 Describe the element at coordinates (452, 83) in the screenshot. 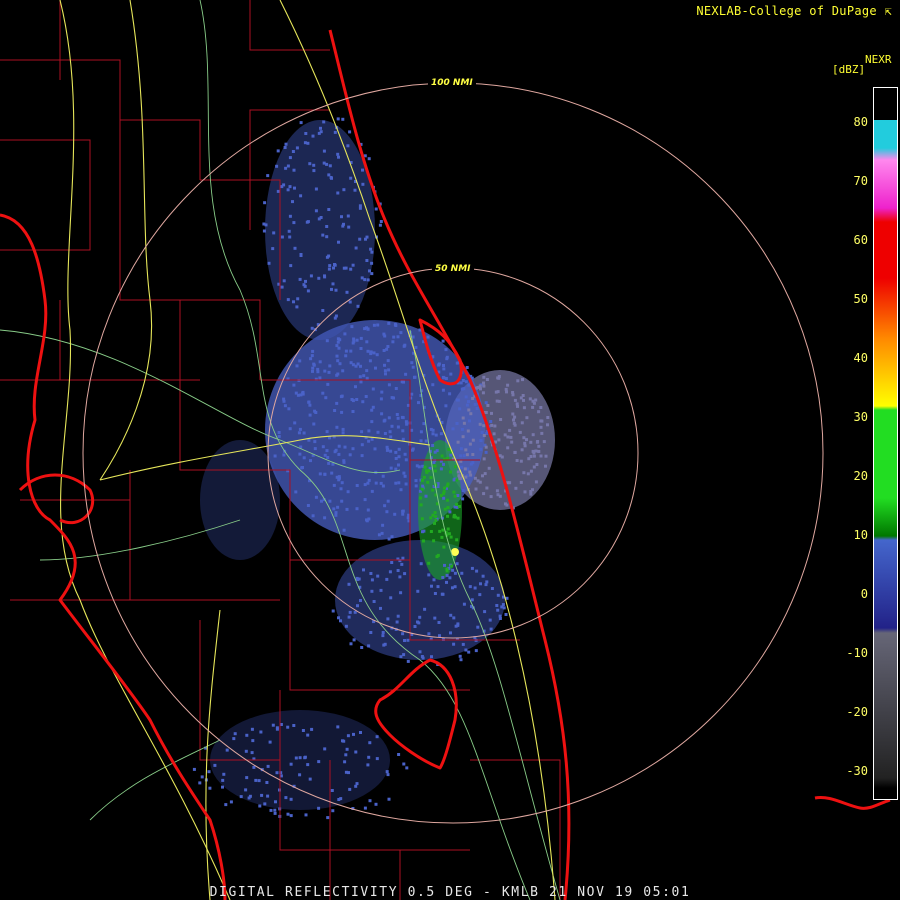

I see `range-ring-label-100: 100 NMI` at that location.